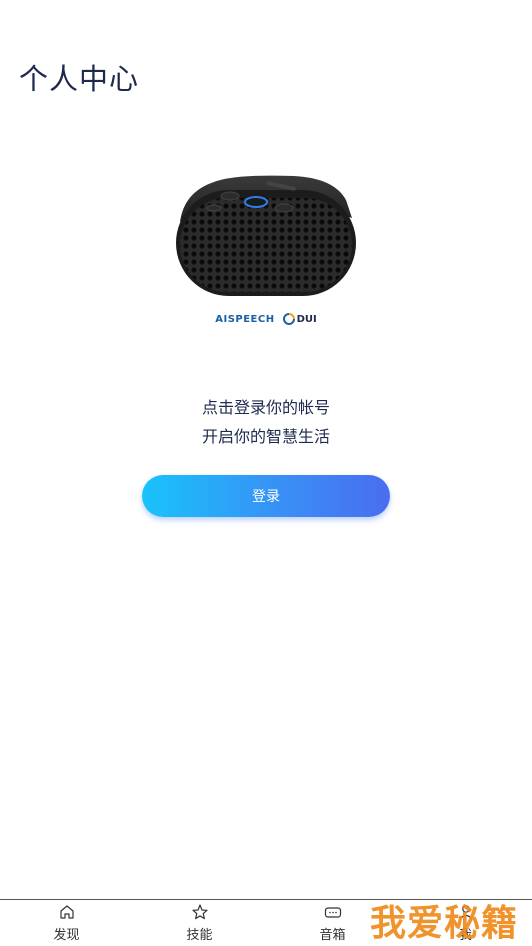 Image resolution: width=532 pixels, height=946 pixels. What do you see at coordinates (199, 912) in the screenshot?
I see `star-icon` at bounding box center [199, 912].